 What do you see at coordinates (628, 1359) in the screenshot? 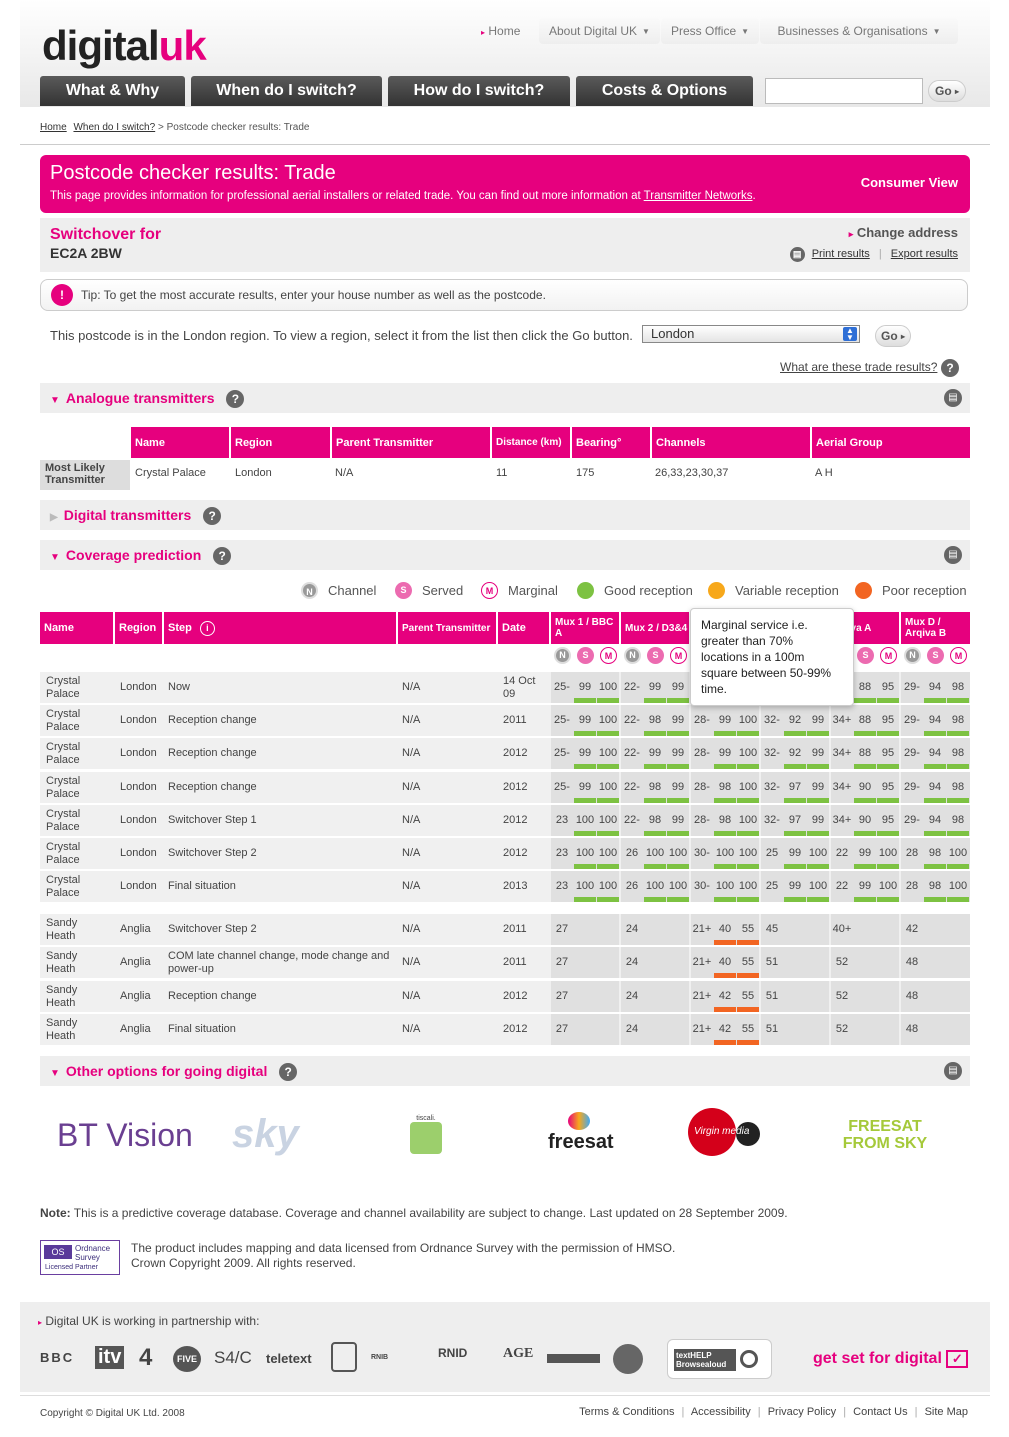
I see `partner-badge-icon` at bounding box center [628, 1359].